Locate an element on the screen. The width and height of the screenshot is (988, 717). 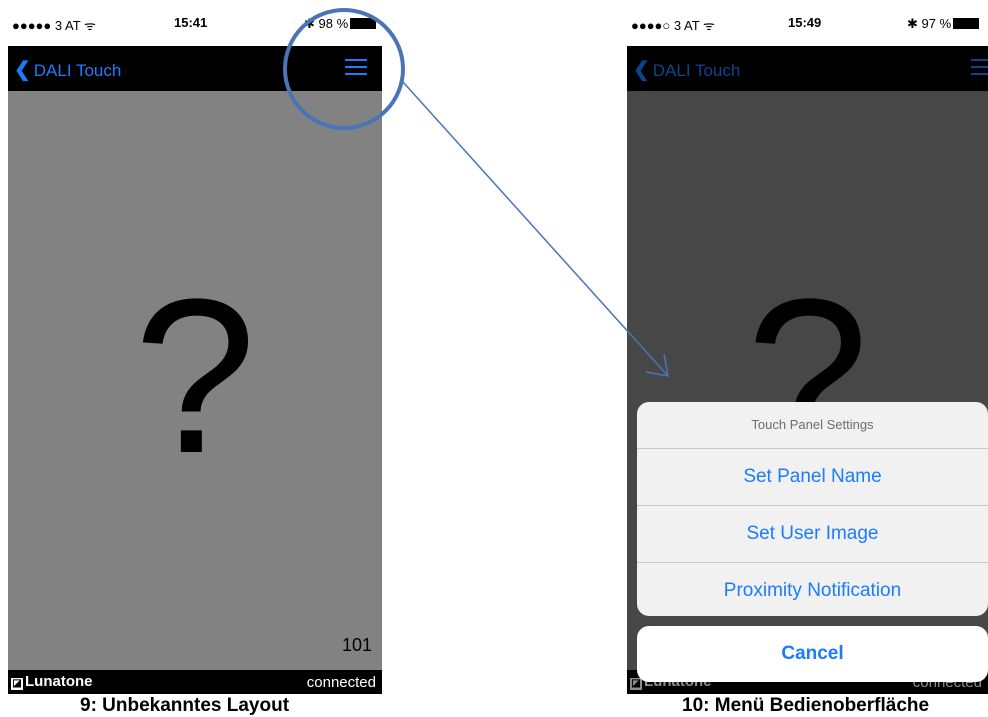
caption-right: 10: Menü Bedienoberfläche is located at coordinates (806, 705).